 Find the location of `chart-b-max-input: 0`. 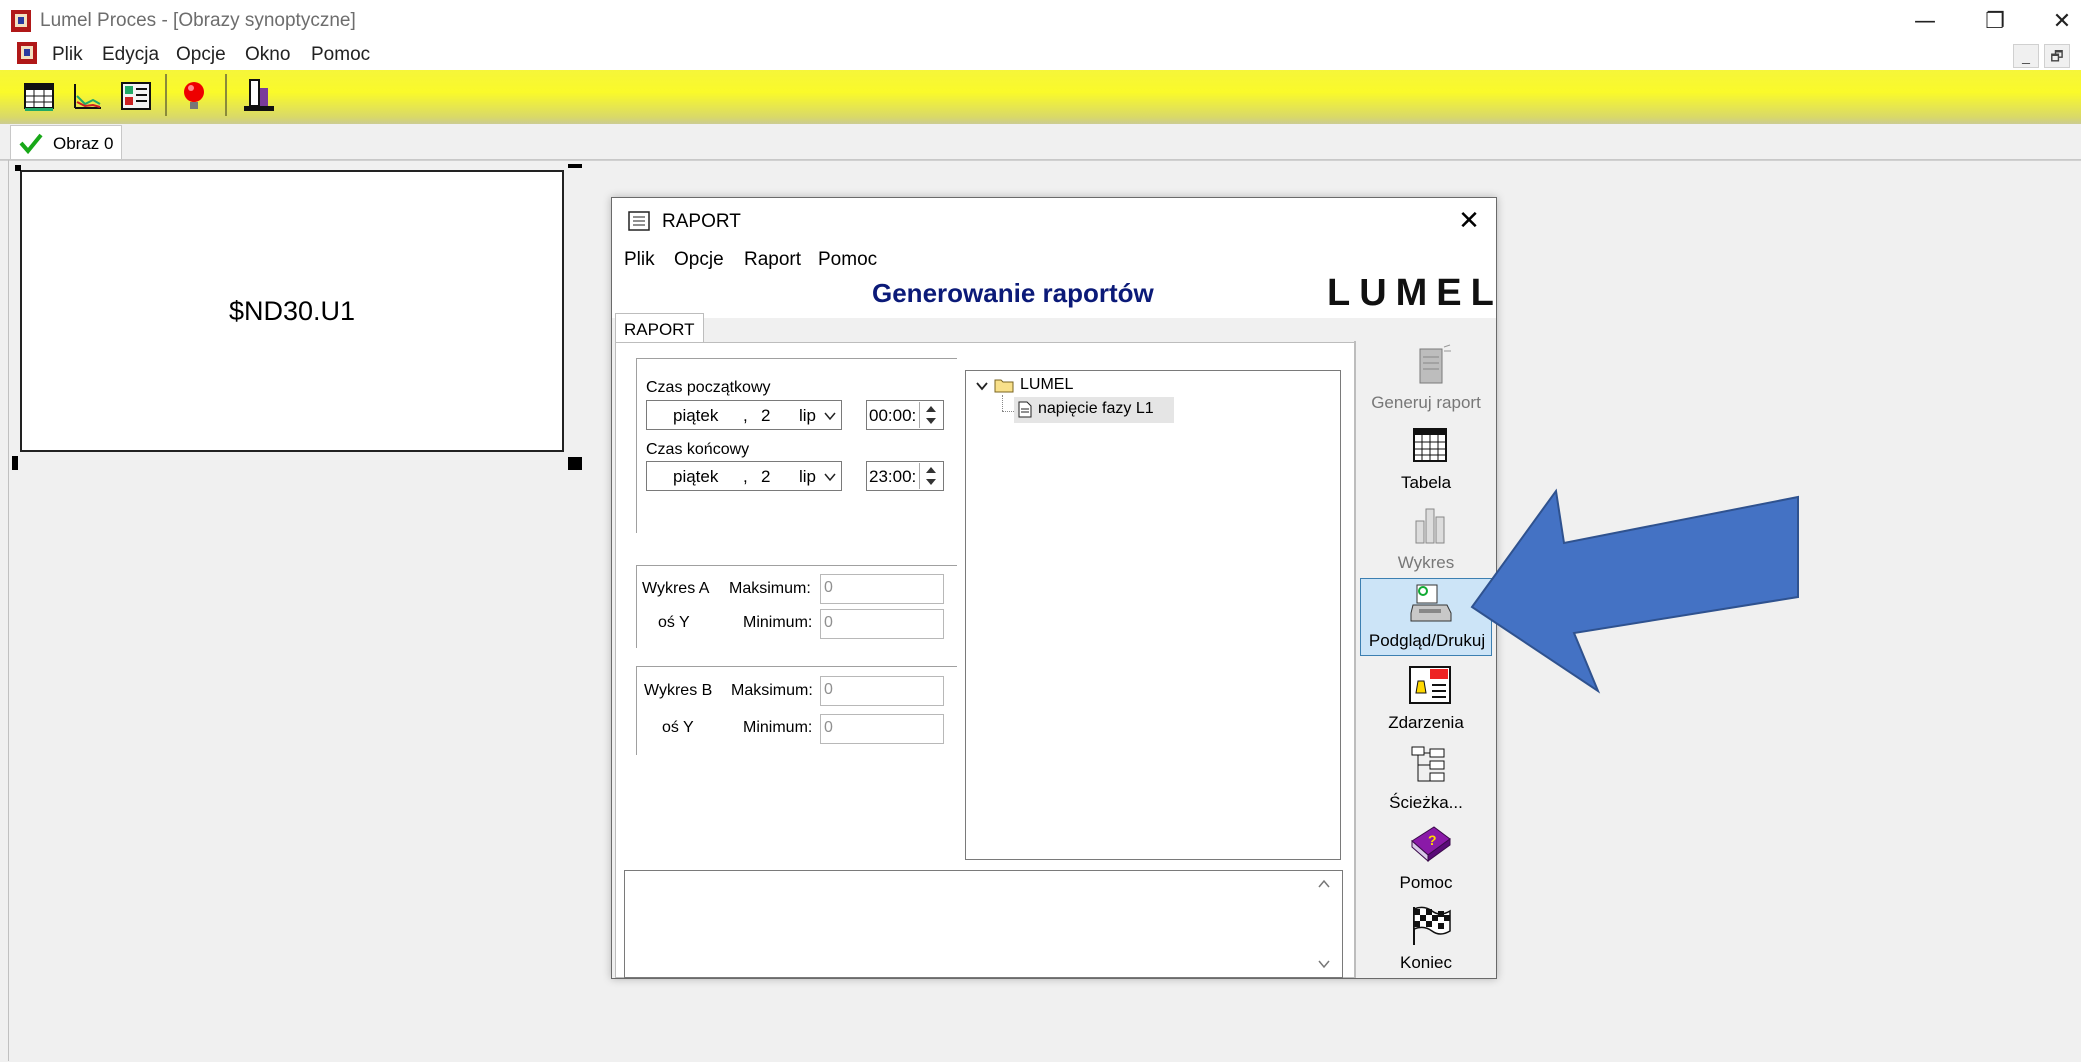

chart-b-max-input: 0 is located at coordinates (882, 691).